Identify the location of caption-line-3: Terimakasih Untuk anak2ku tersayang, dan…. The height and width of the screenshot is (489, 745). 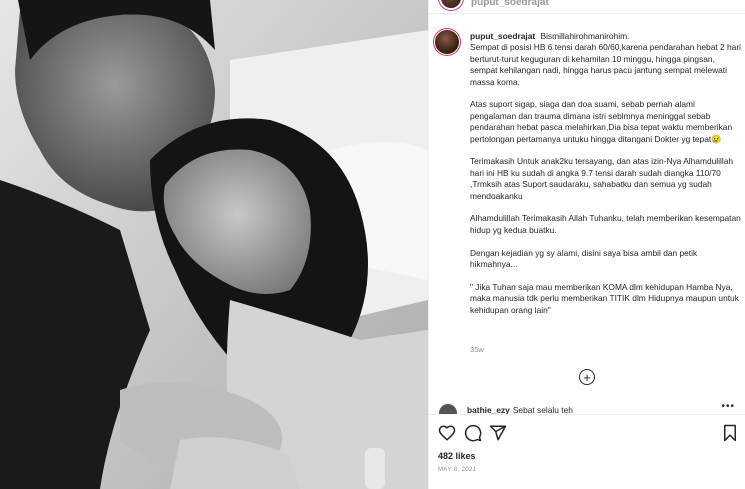
(602, 178).